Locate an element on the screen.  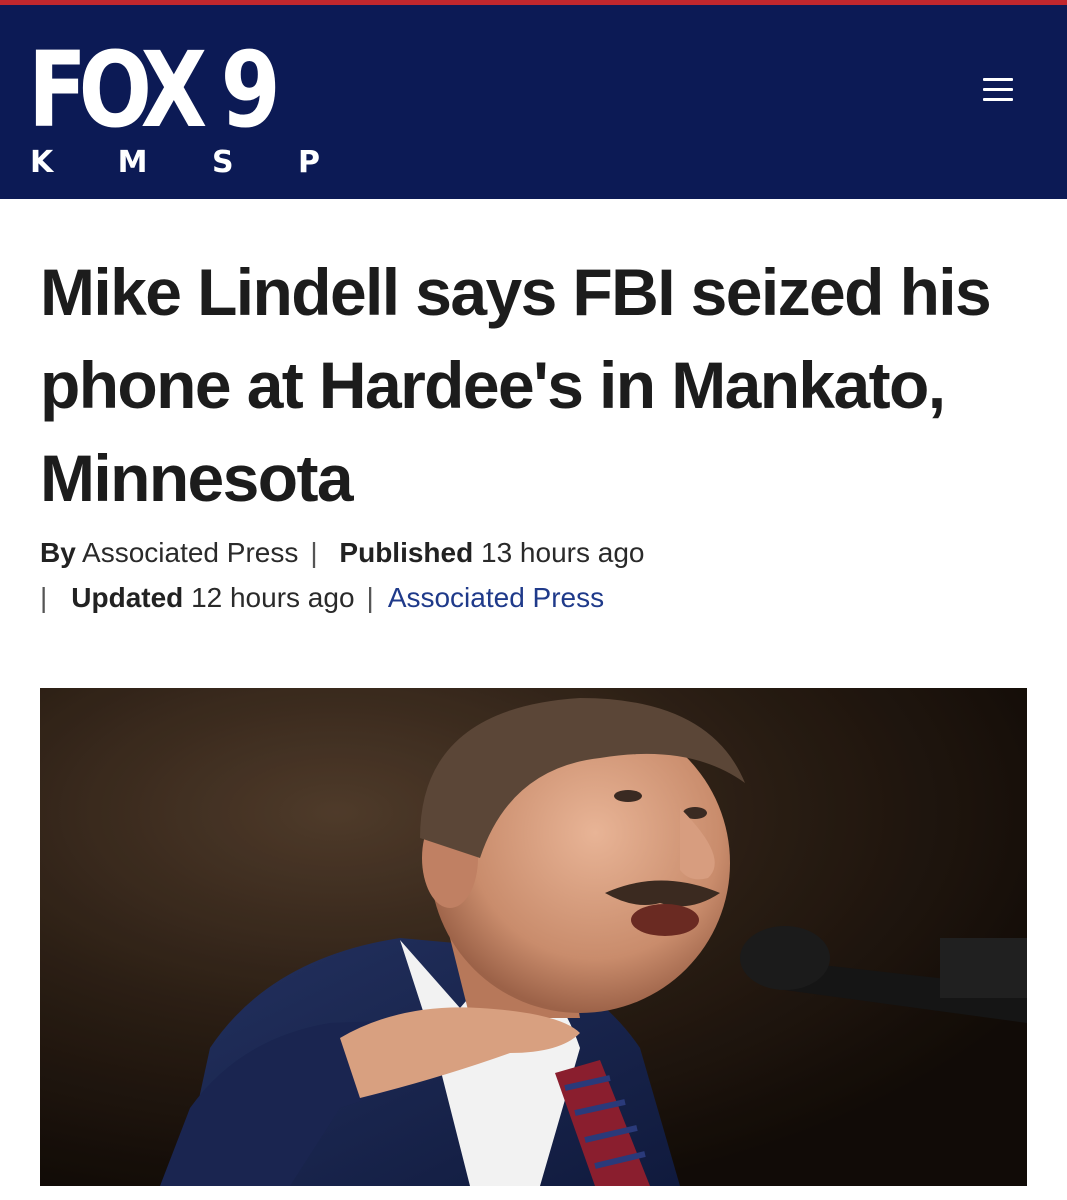
updated-time: 12 hours ago is located at coordinates (273, 597).